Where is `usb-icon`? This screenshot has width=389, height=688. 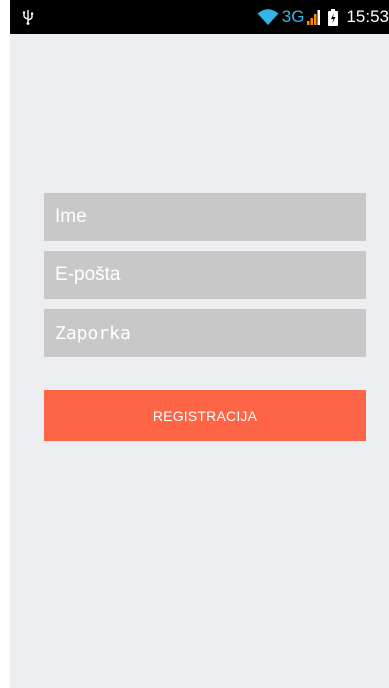
usb-icon is located at coordinates (28, 17).